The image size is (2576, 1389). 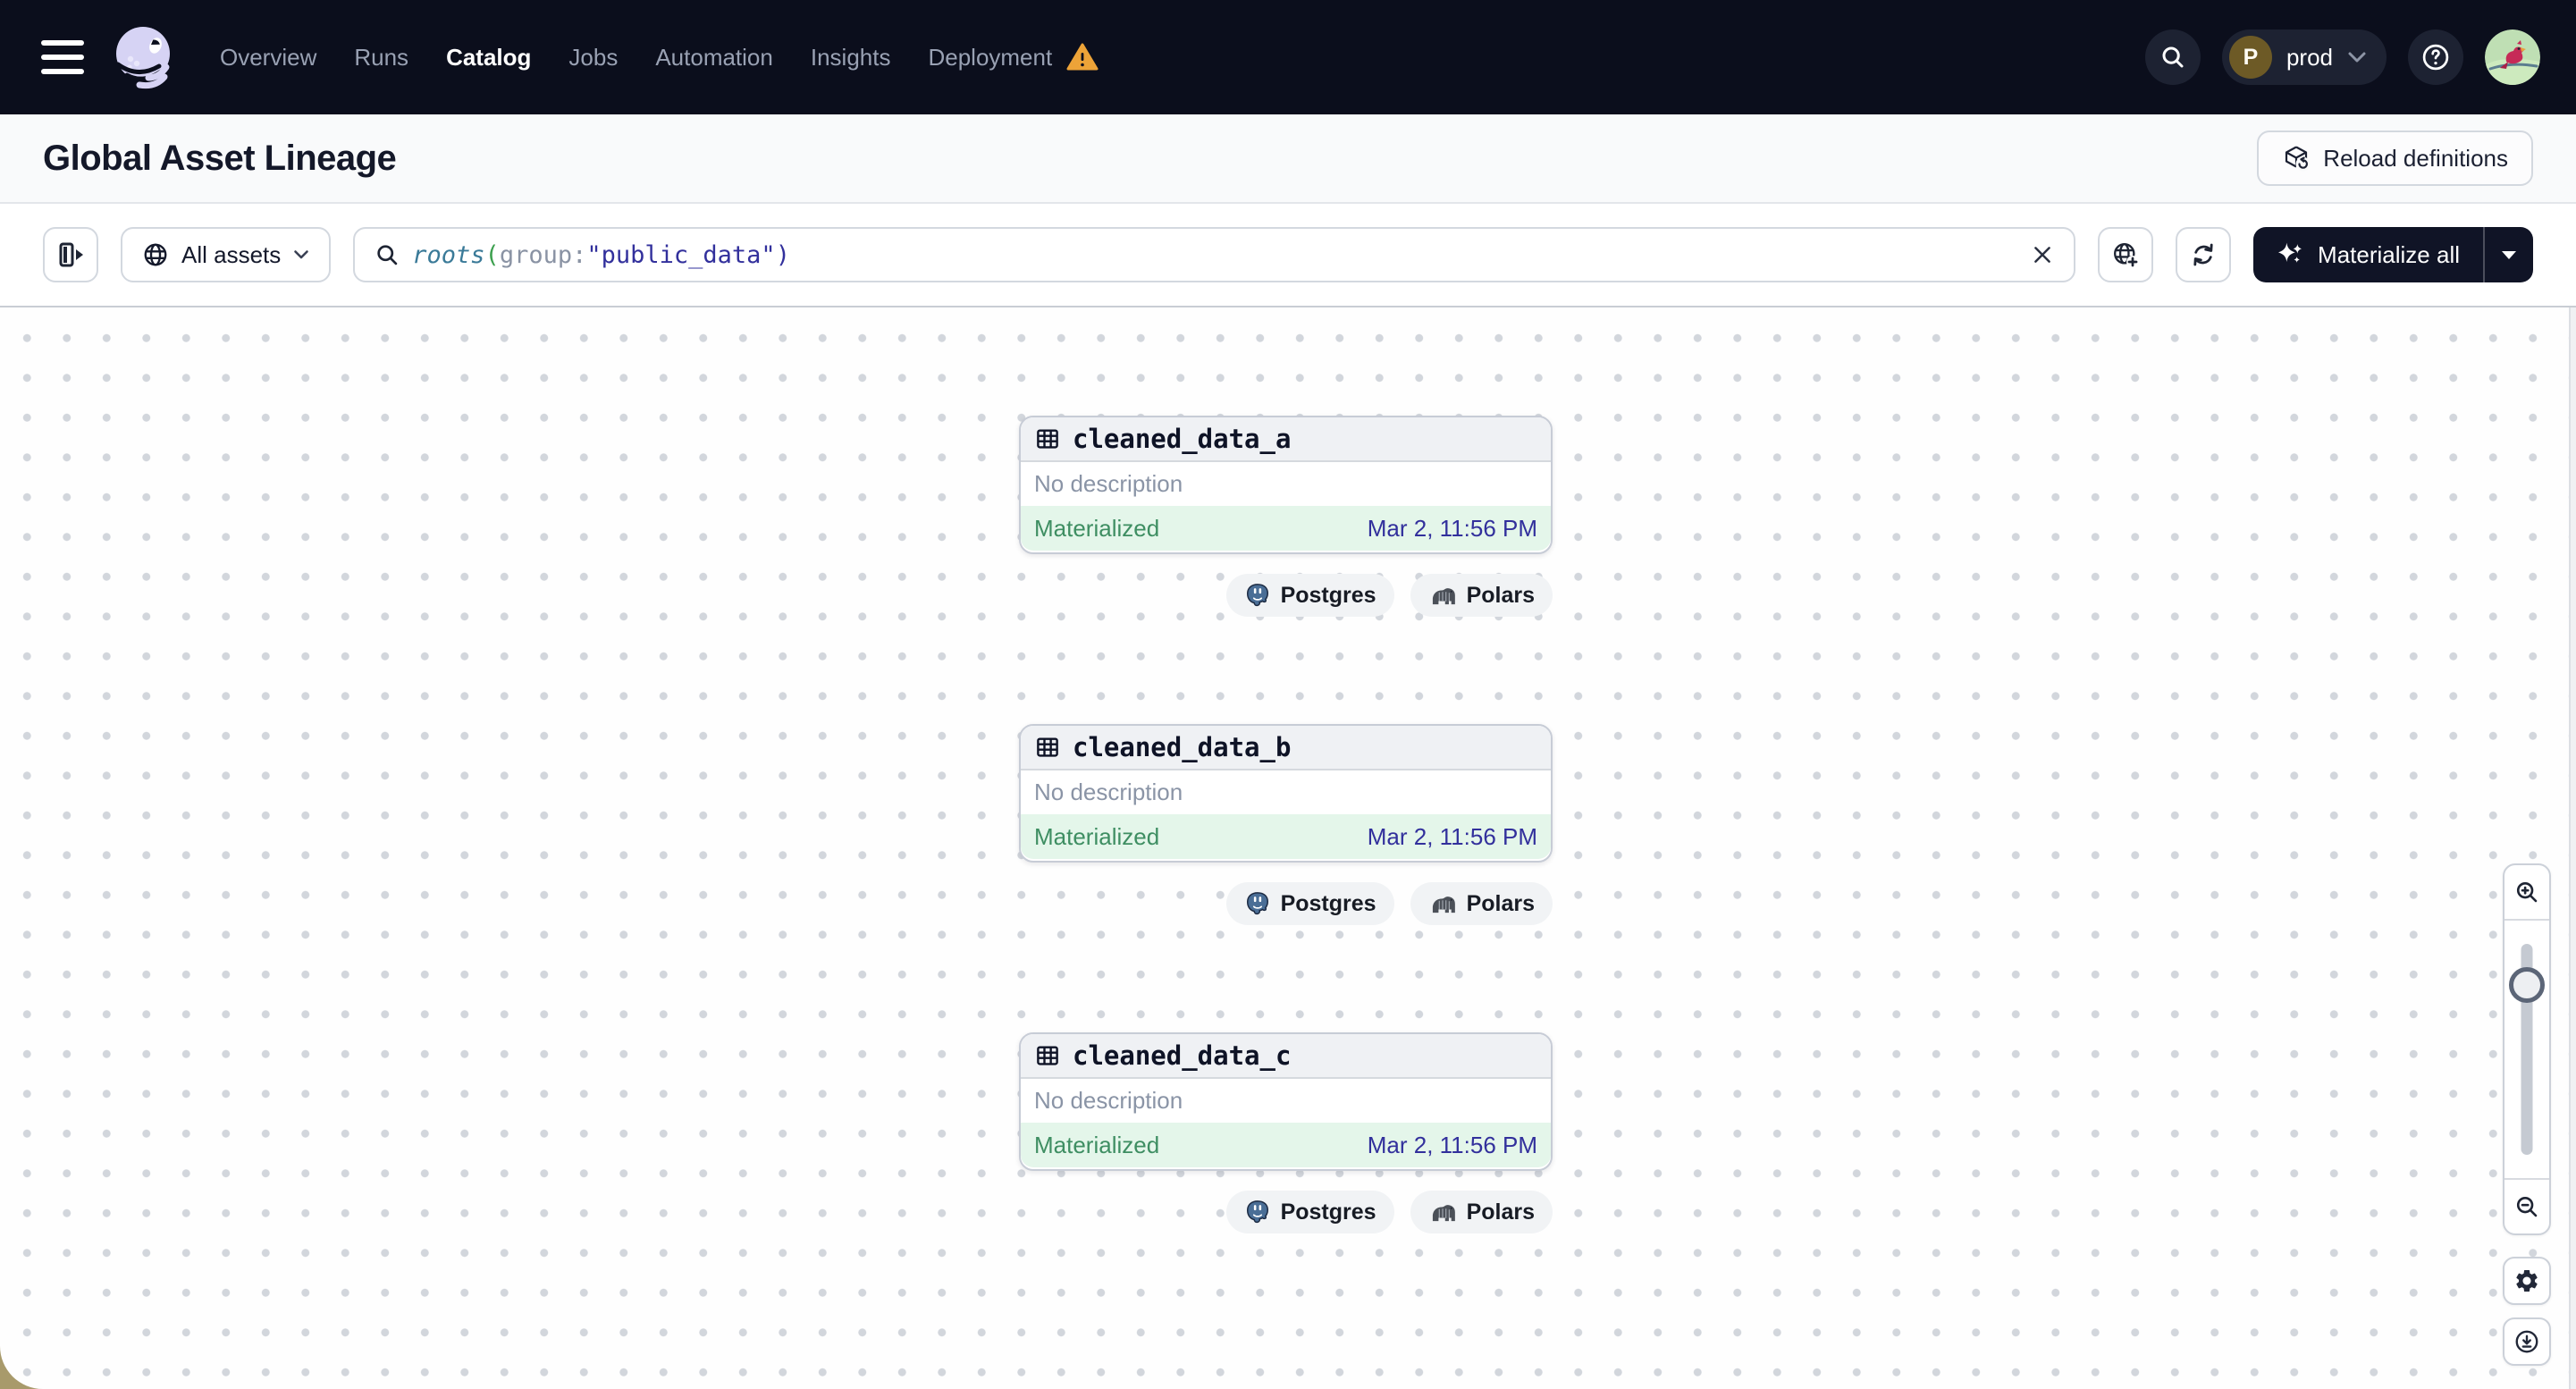 I want to click on asset-scope-selector: All assets, so click(x=227, y=254).